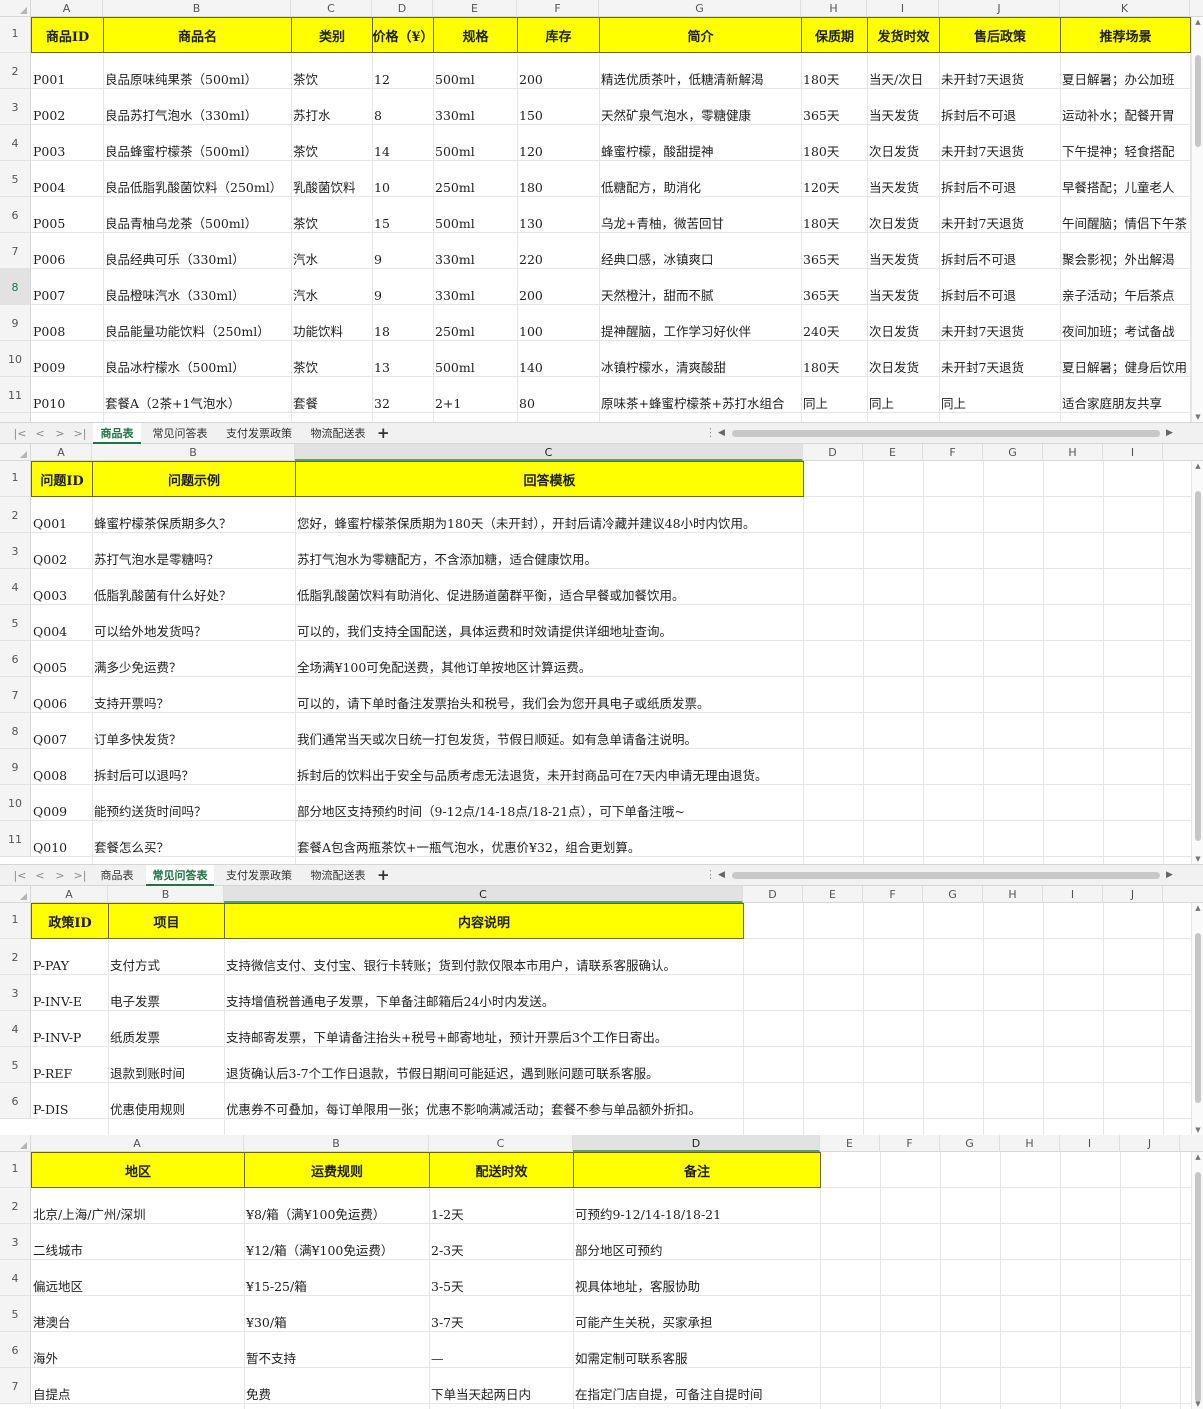 The height and width of the screenshot is (1409, 1203). I want to click on table-cell: 80, so click(558, 404).